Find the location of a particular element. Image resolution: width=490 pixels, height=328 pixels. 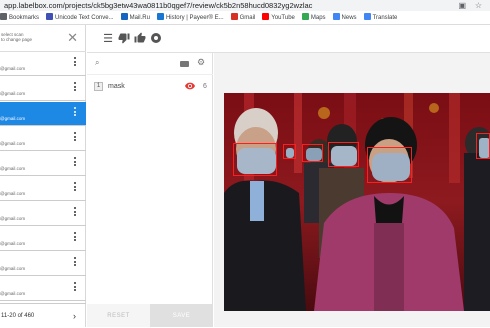

bookmarks-icon is located at coordinates (3, 16).